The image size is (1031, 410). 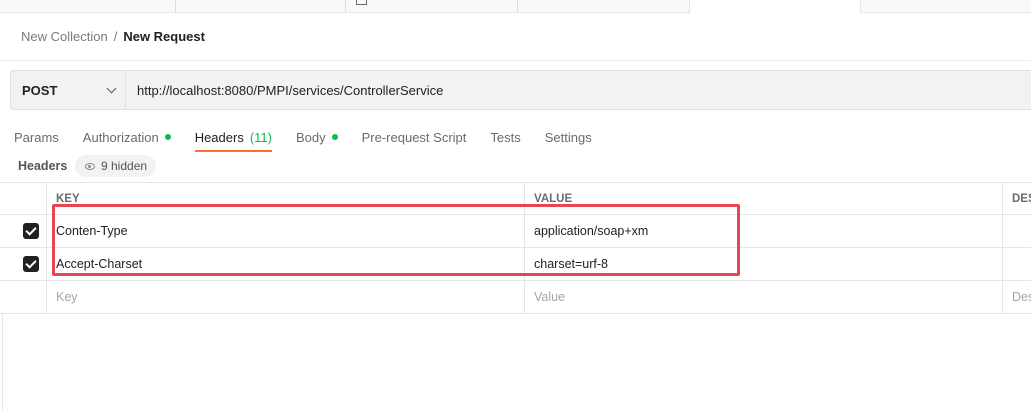 I want to click on header-value-input: charset=urf-8, so click(x=764, y=264).